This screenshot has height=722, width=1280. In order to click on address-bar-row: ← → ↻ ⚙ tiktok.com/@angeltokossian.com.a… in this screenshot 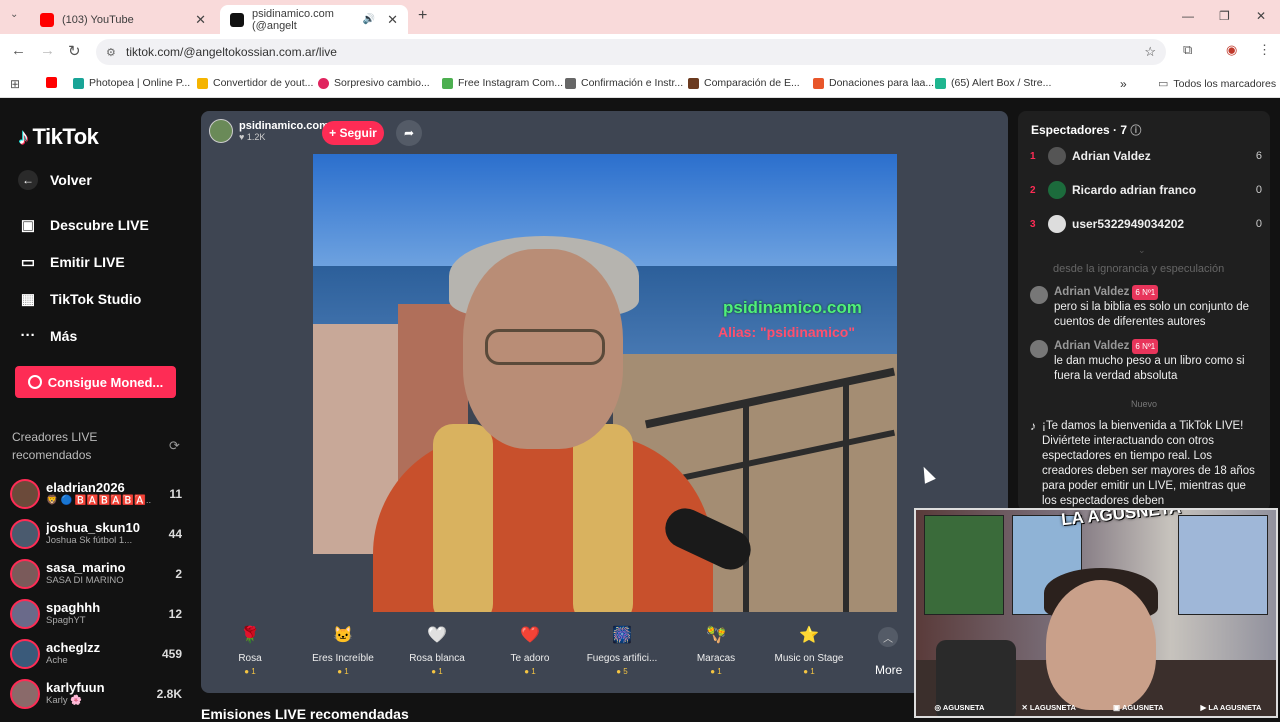, I will do `click(640, 52)`.